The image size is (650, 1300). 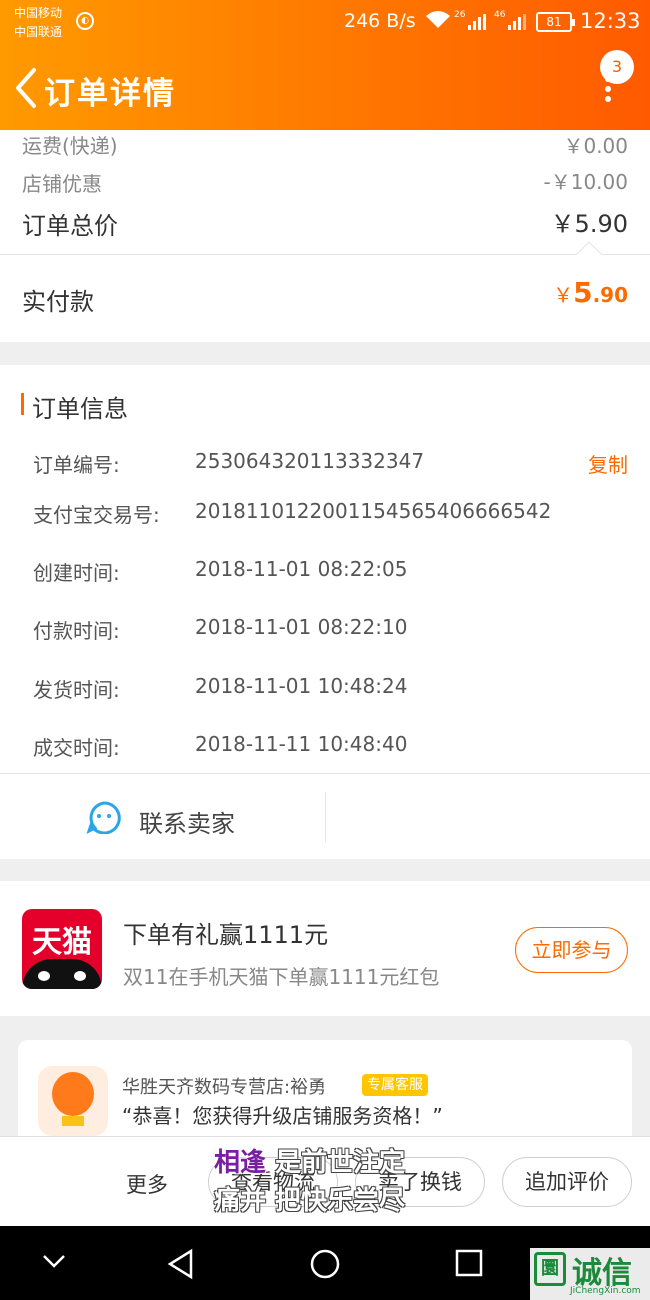 I want to click on page-title: 订单详情, so click(x=110, y=94).